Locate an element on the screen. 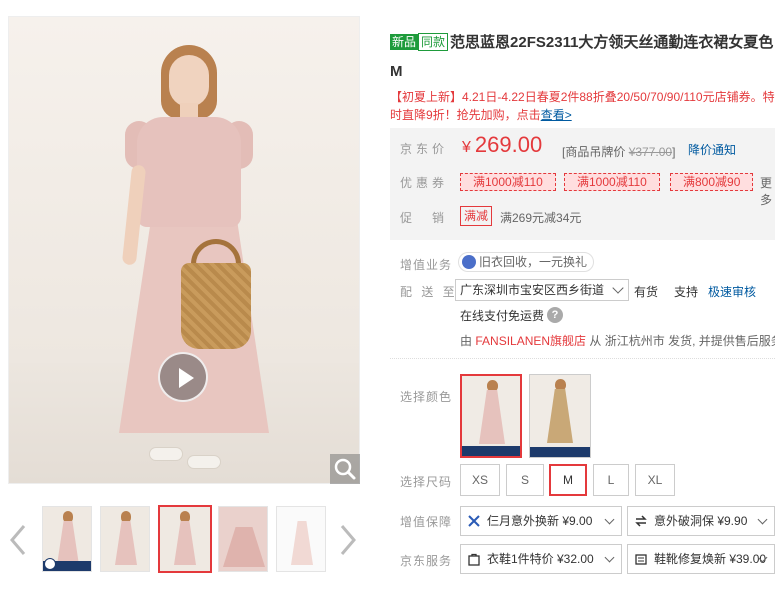  jd-service-label: 京东服务 is located at coordinates (426, 561).